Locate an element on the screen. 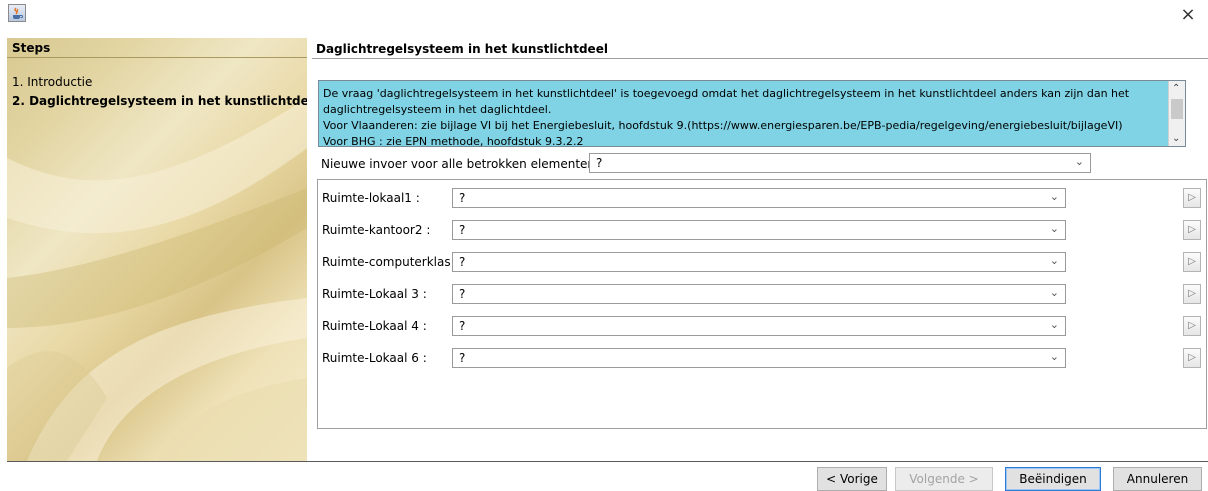 This screenshot has height=491, width=1208. next-button: Volgende > is located at coordinates (944, 479).